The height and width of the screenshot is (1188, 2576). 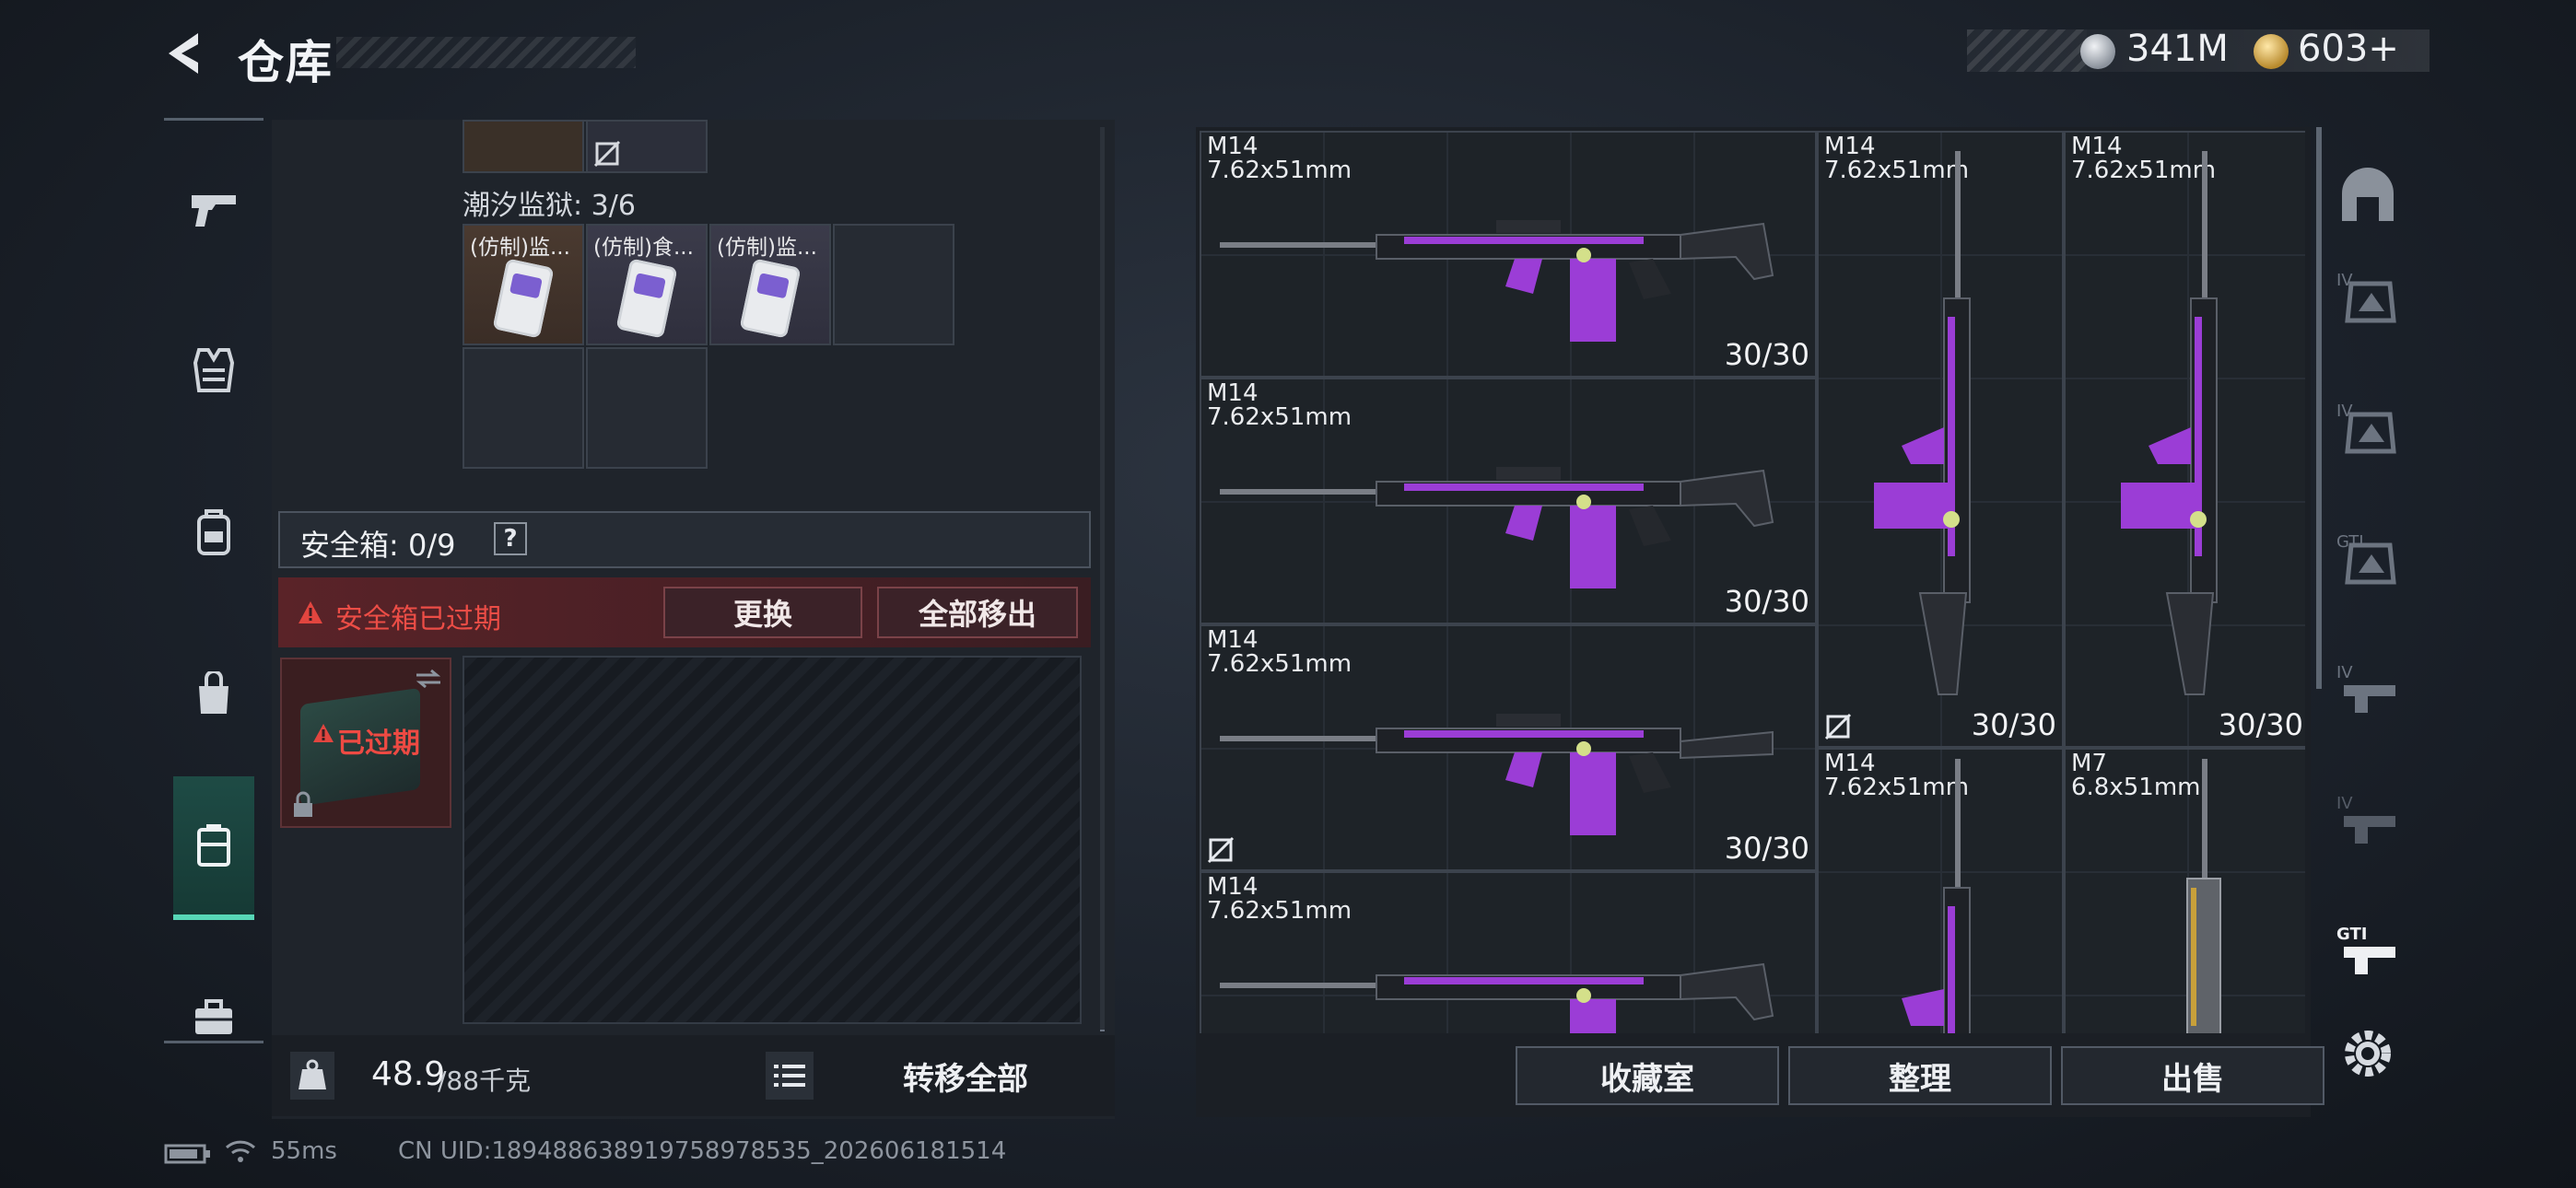 What do you see at coordinates (485, 1081) in the screenshot?
I see `weight-capacity: /88千克` at bounding box center [485, 1081].